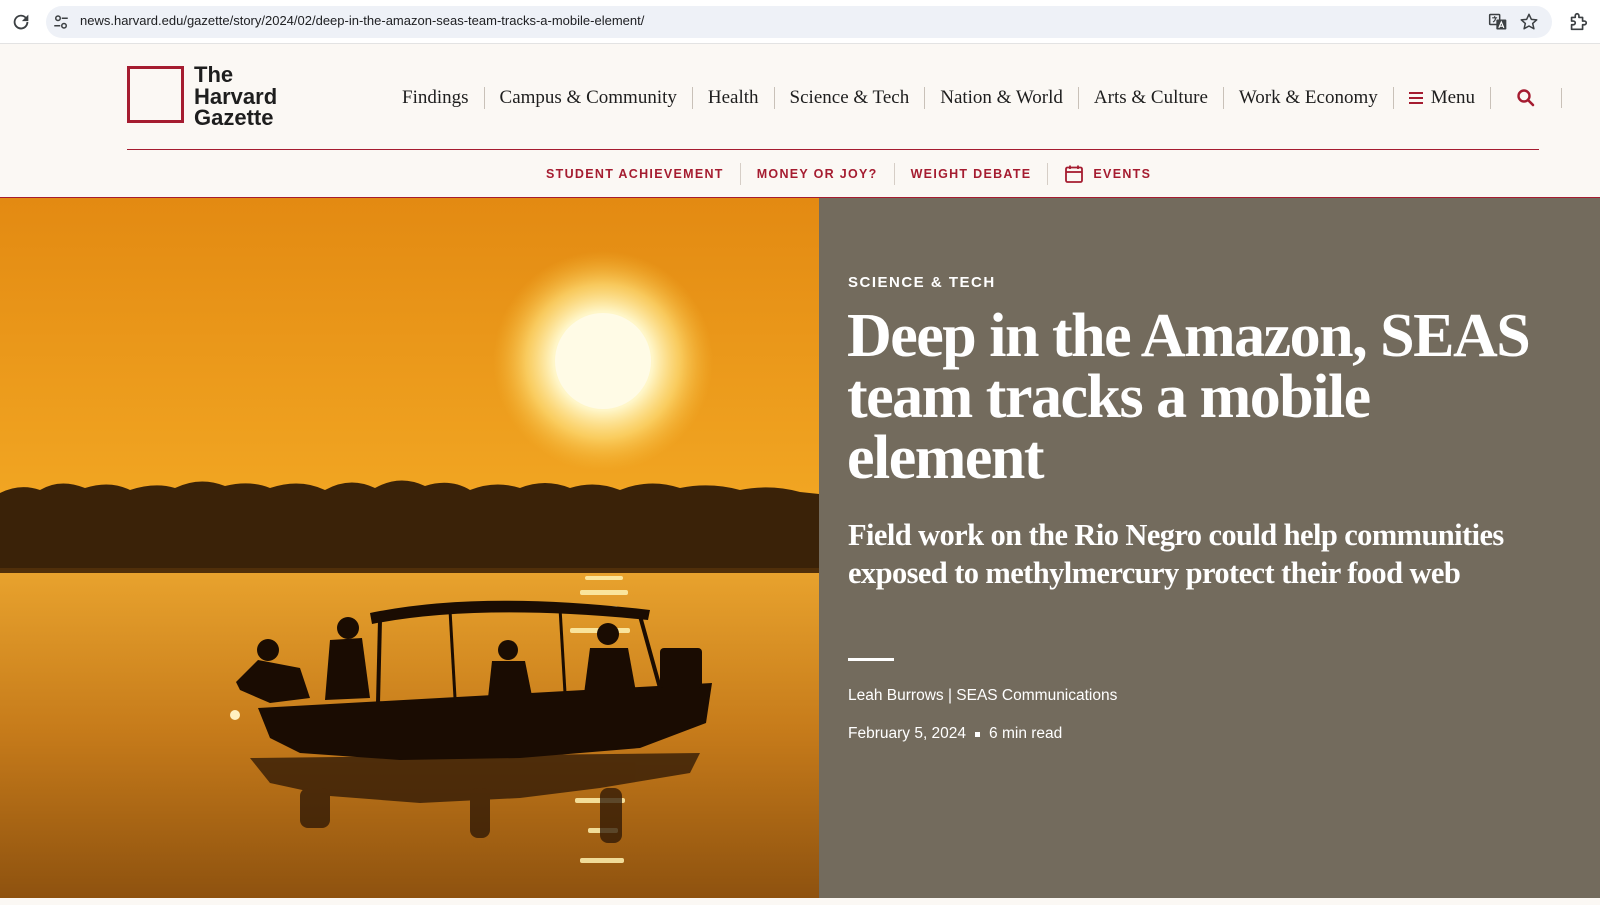 This screenshot has height=905, width=1600. I want to click on events-label: EVENTS, so click(1122, 174).